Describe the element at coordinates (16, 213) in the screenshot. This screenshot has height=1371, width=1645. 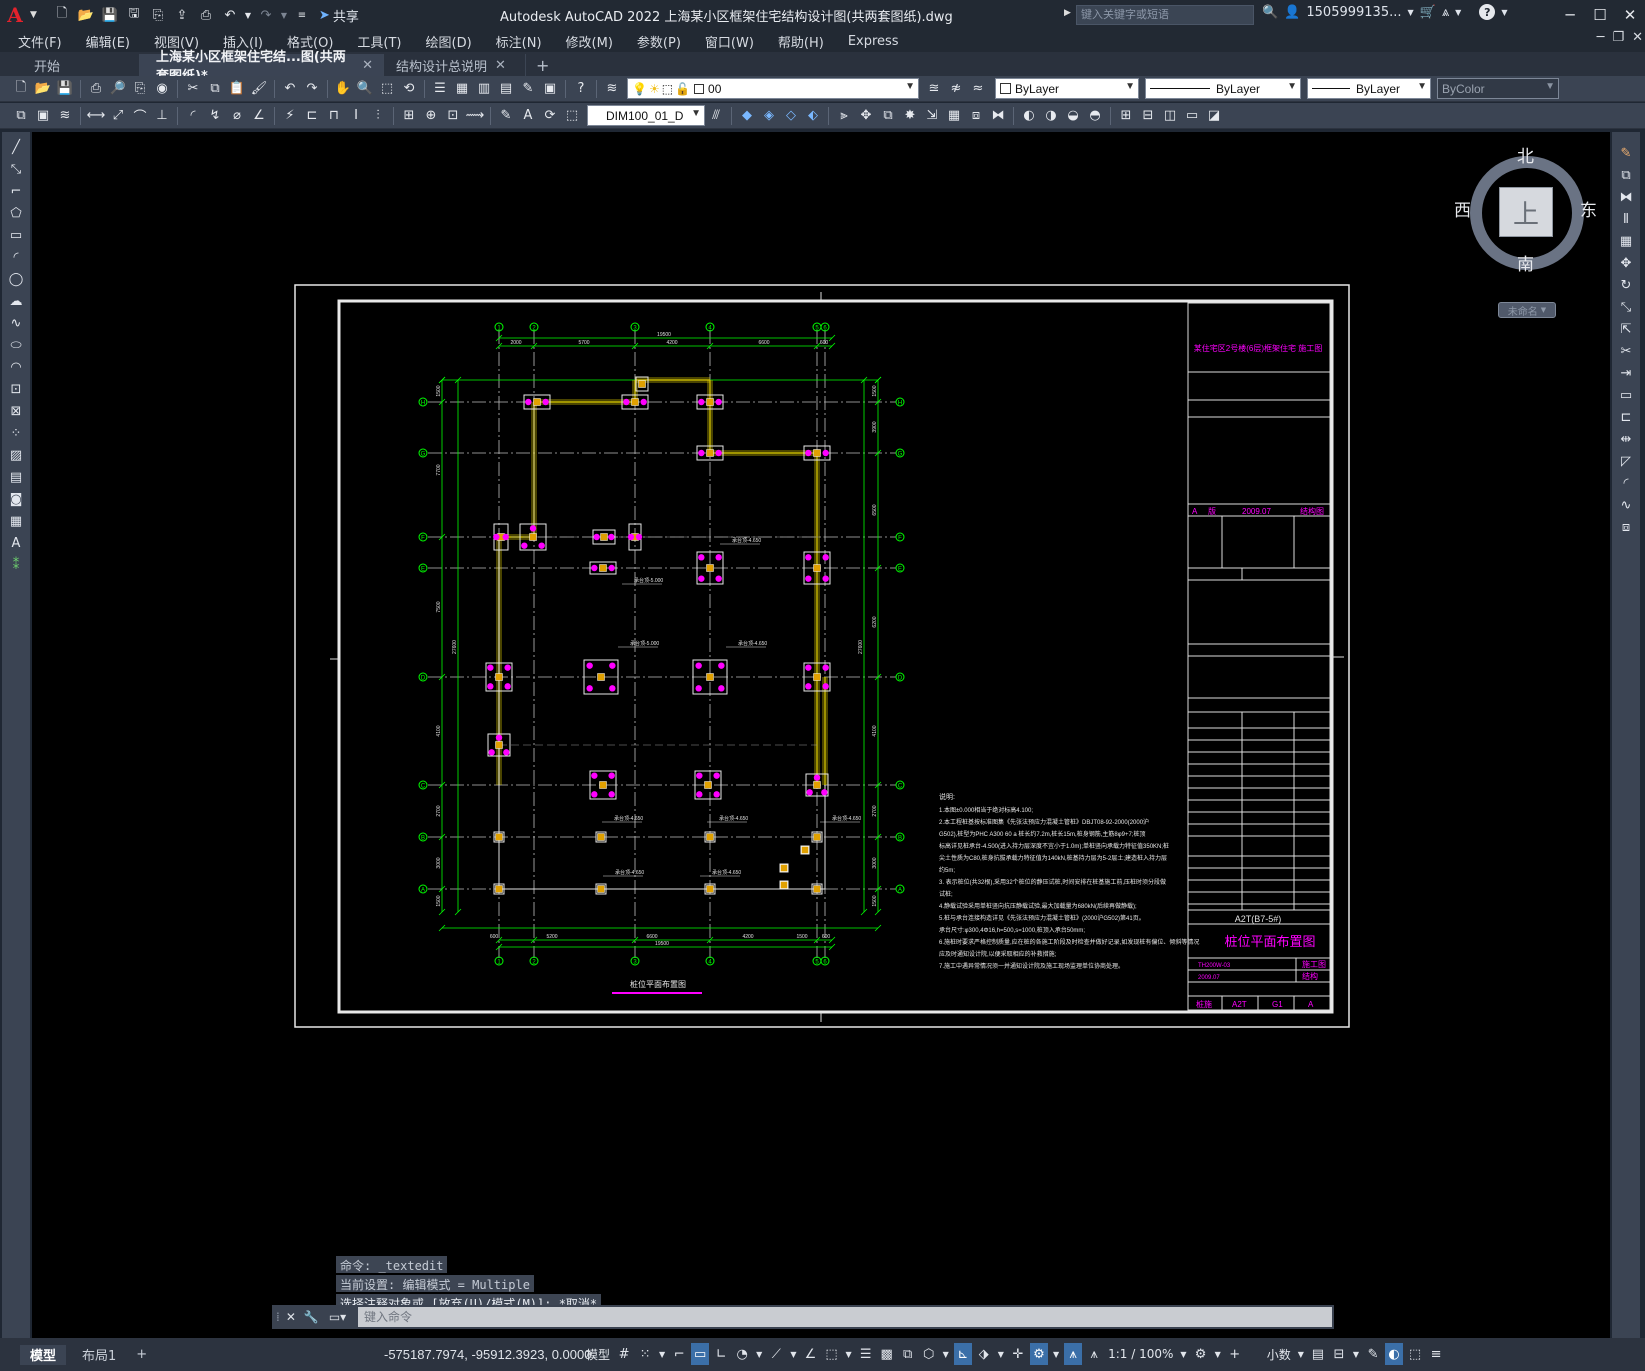
I see `polygon-icon: ⬠` at that location.